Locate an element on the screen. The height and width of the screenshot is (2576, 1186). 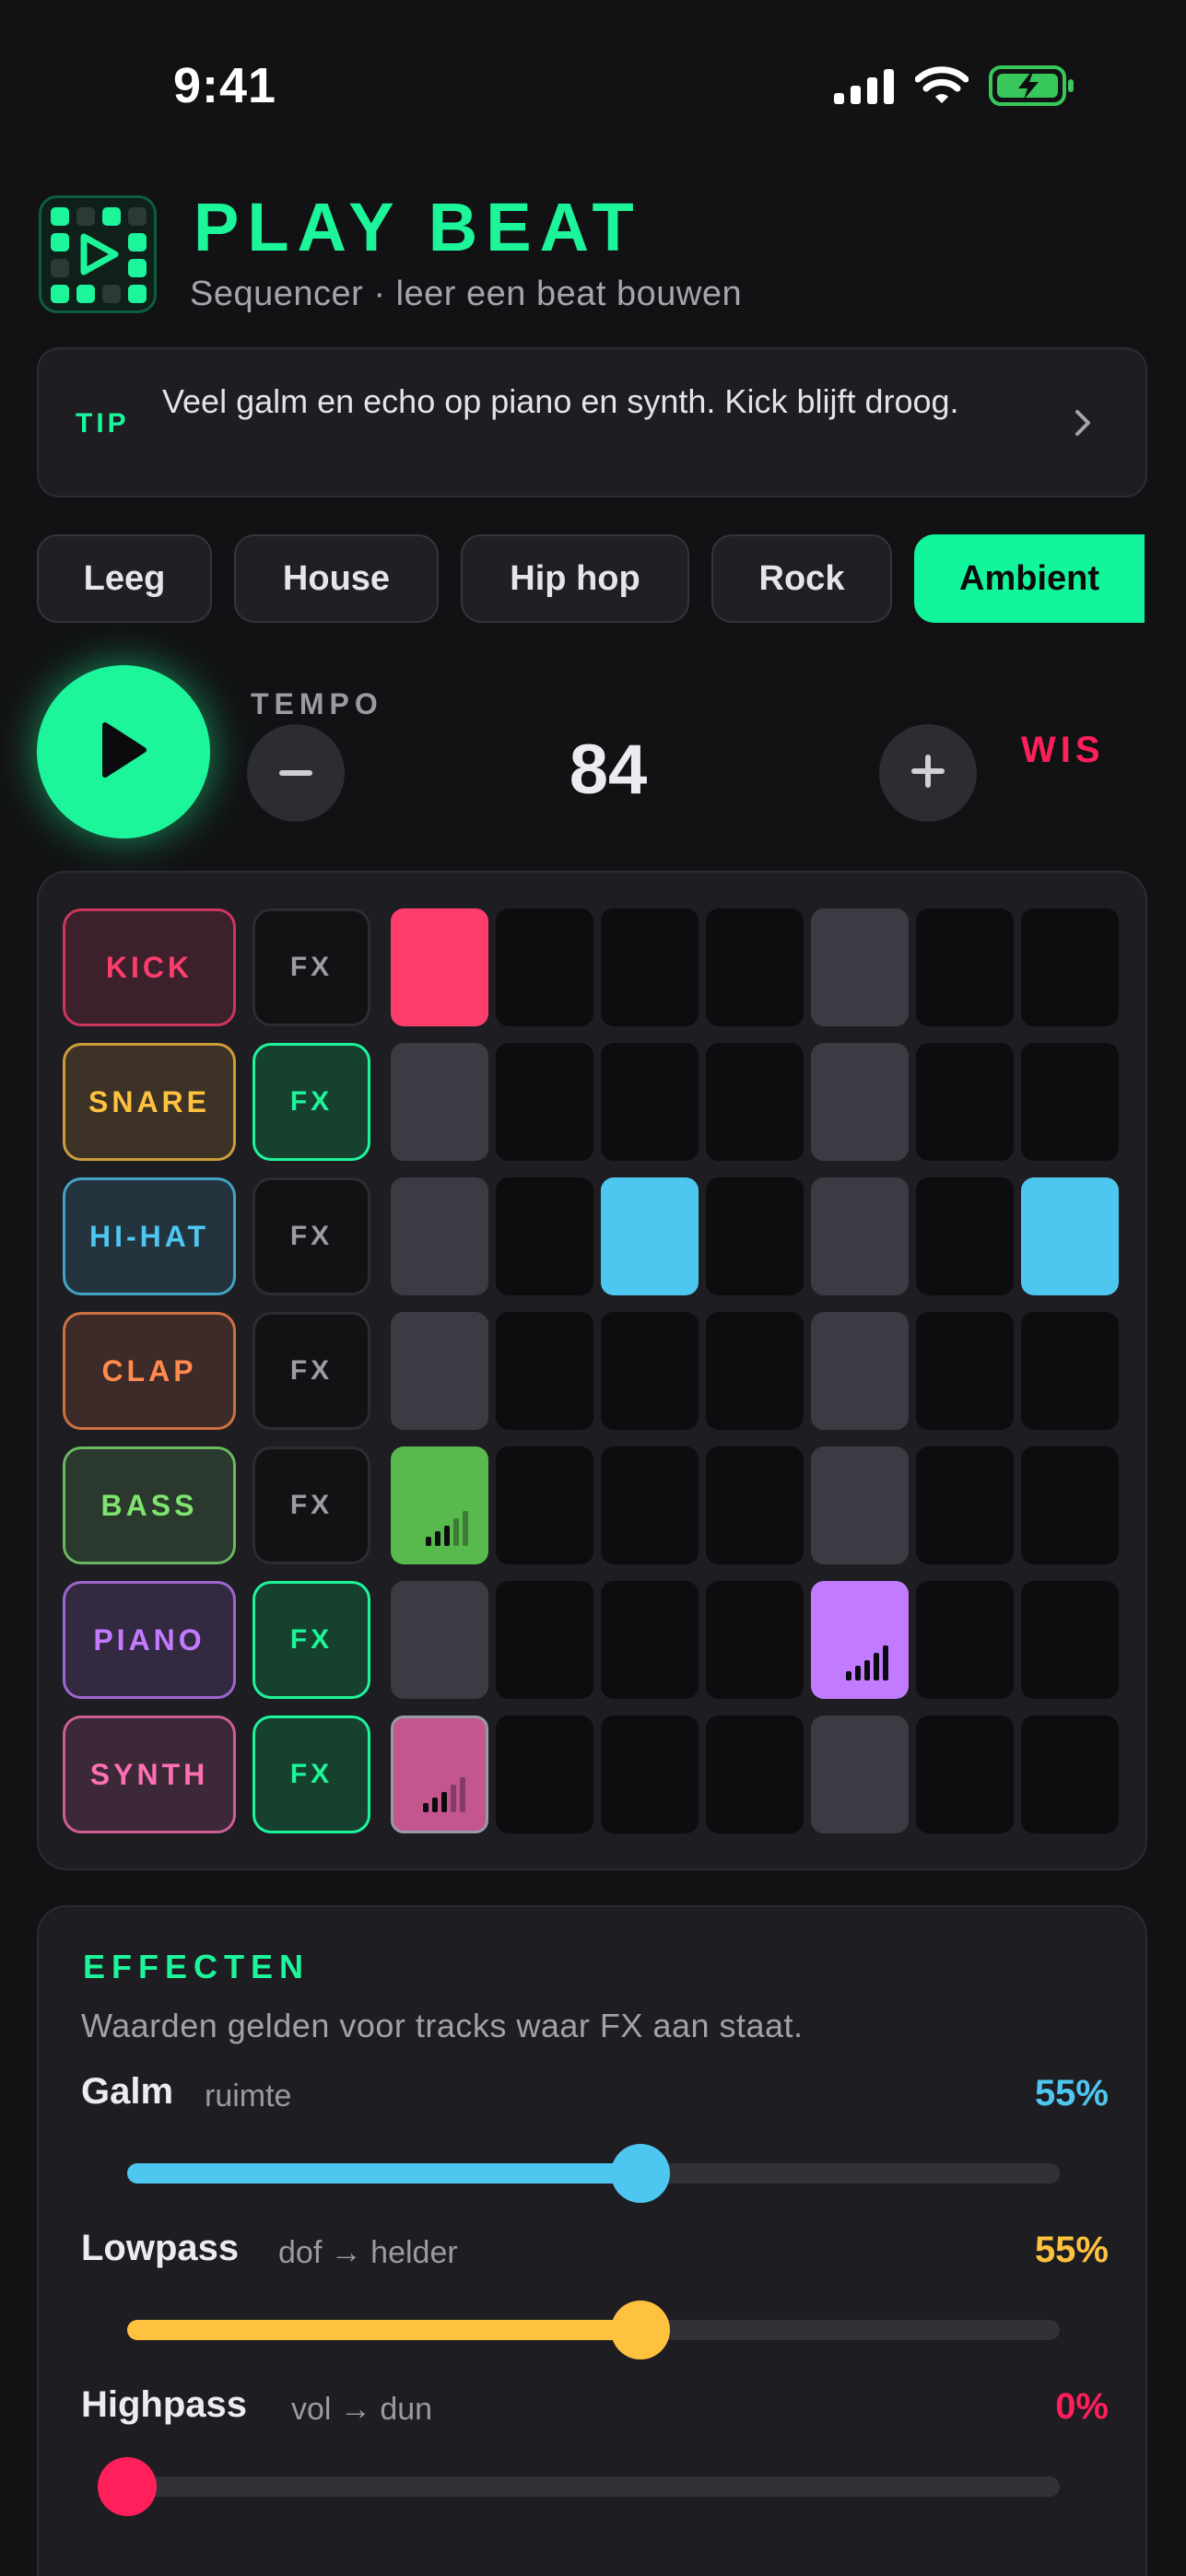
track-name-bass: BASS is located at coordinates (149, 1505).